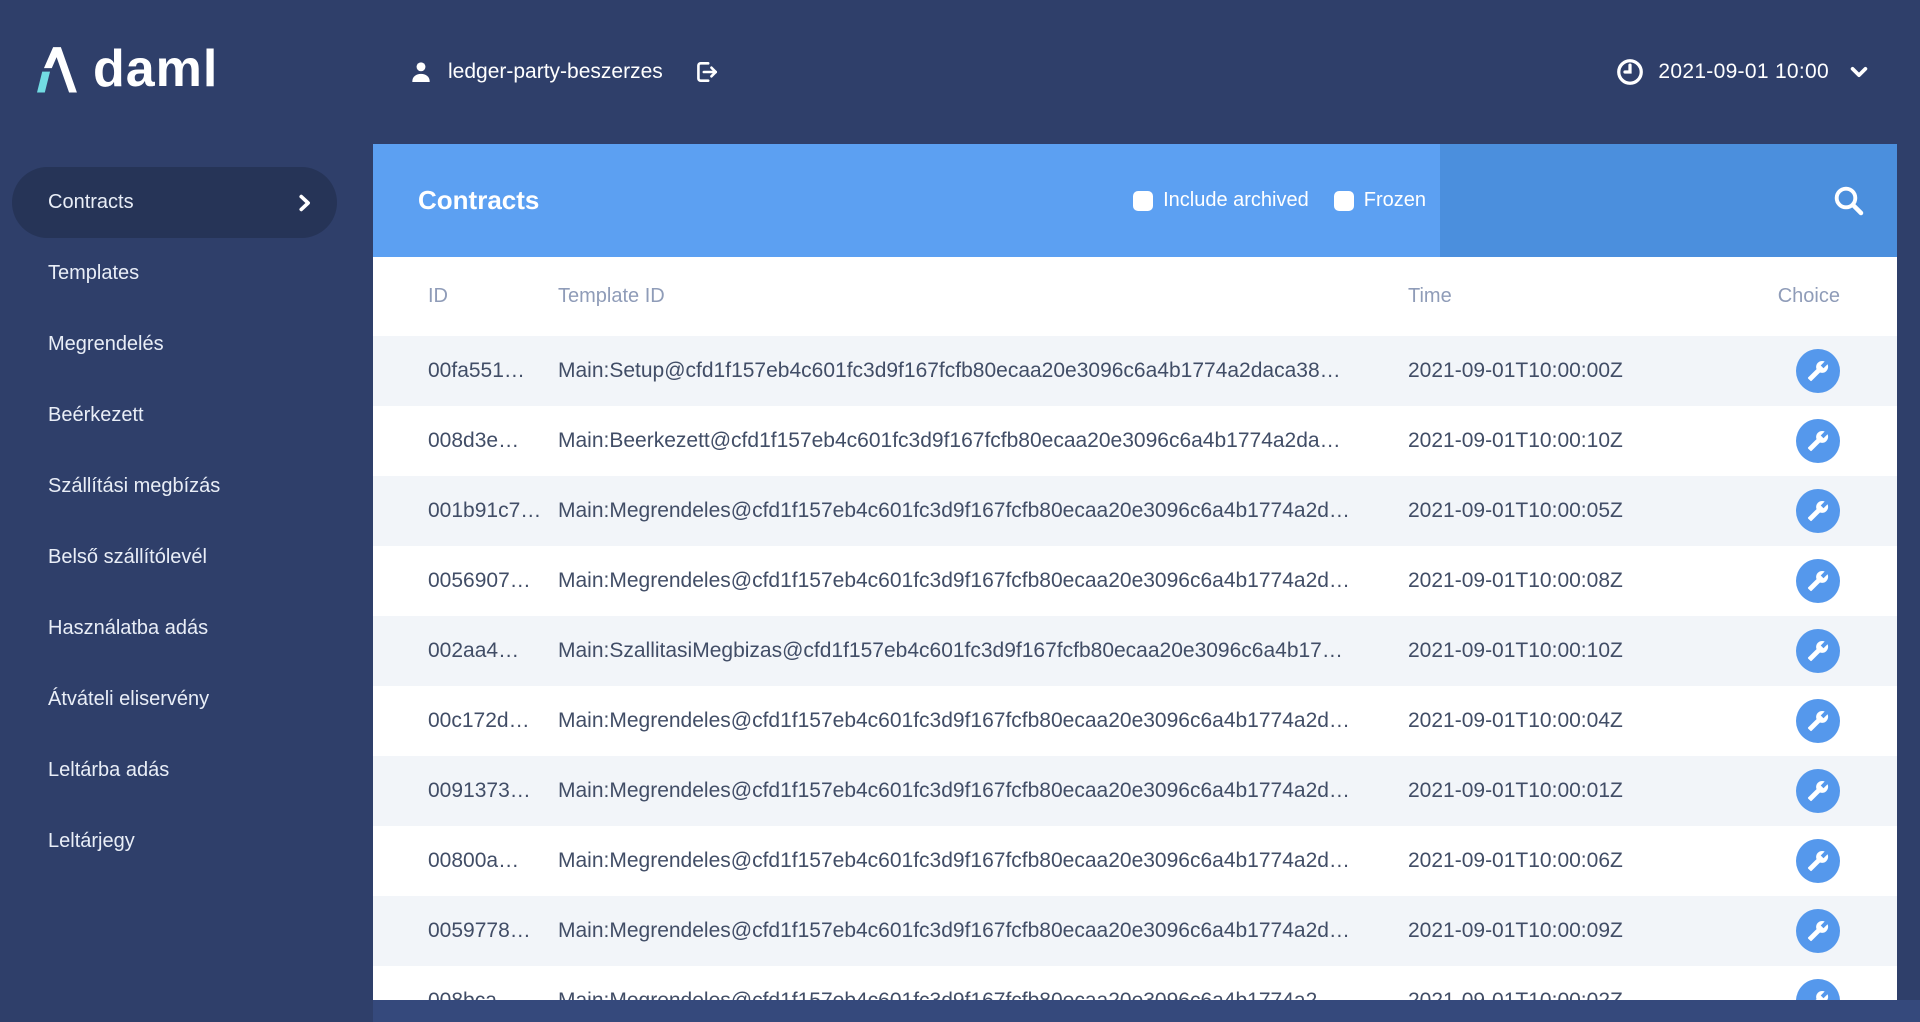 The image size is (1920, 1022). I want to click on person-icon, so click(421, 72).